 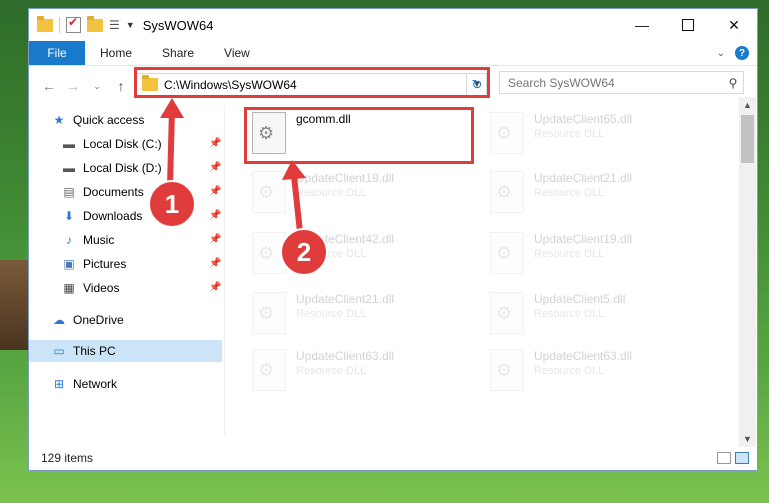 I want to click on arrow-to-file, so click(x=297, y=204).